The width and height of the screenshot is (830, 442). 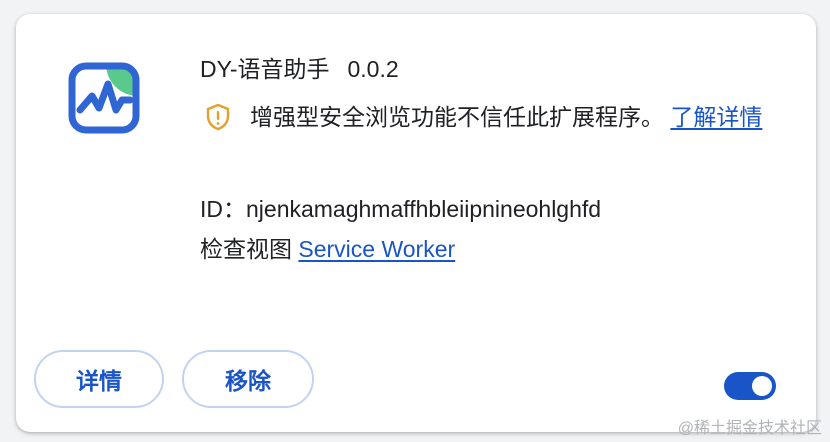 What do you see at coordinates (246, 249) in the screenshot?
I see `inspect-views-label: 检查视图` at bounding box center [246, 249].